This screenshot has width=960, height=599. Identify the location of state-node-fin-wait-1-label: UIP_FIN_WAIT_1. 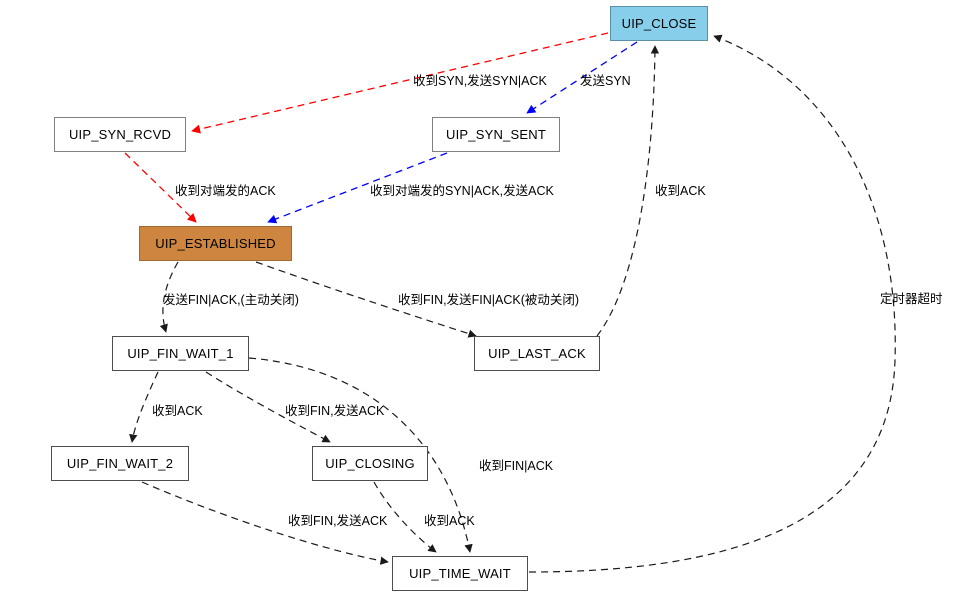
(180, 353).